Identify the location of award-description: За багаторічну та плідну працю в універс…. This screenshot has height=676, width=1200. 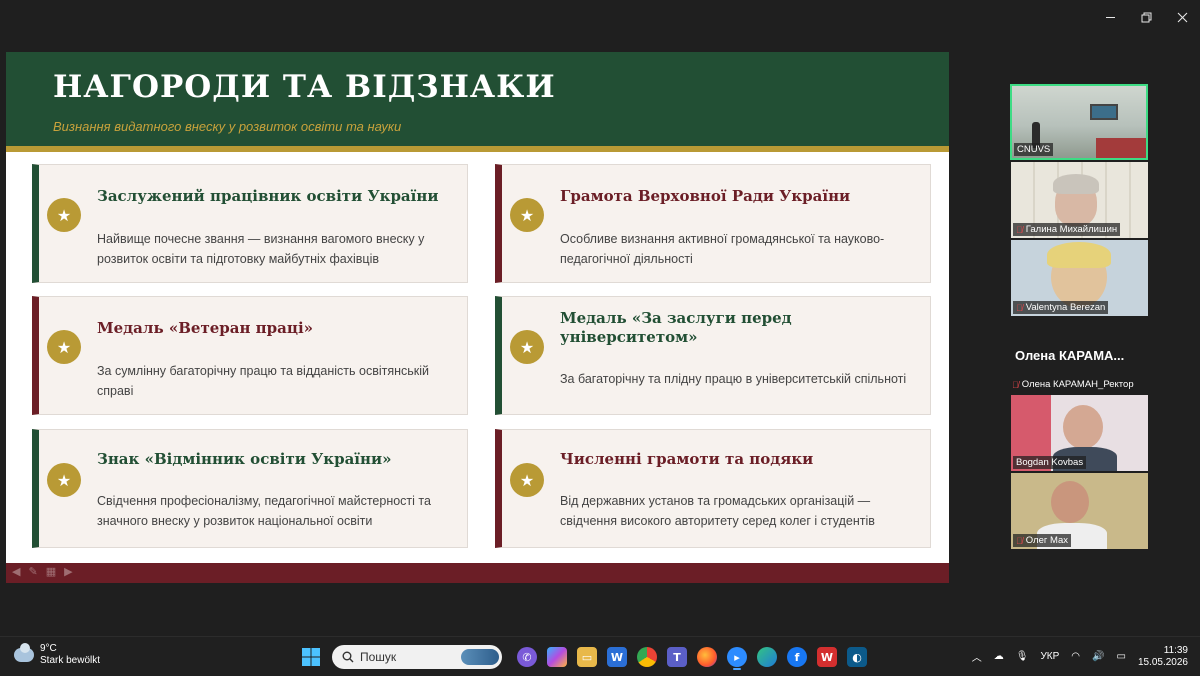
(733, 379).